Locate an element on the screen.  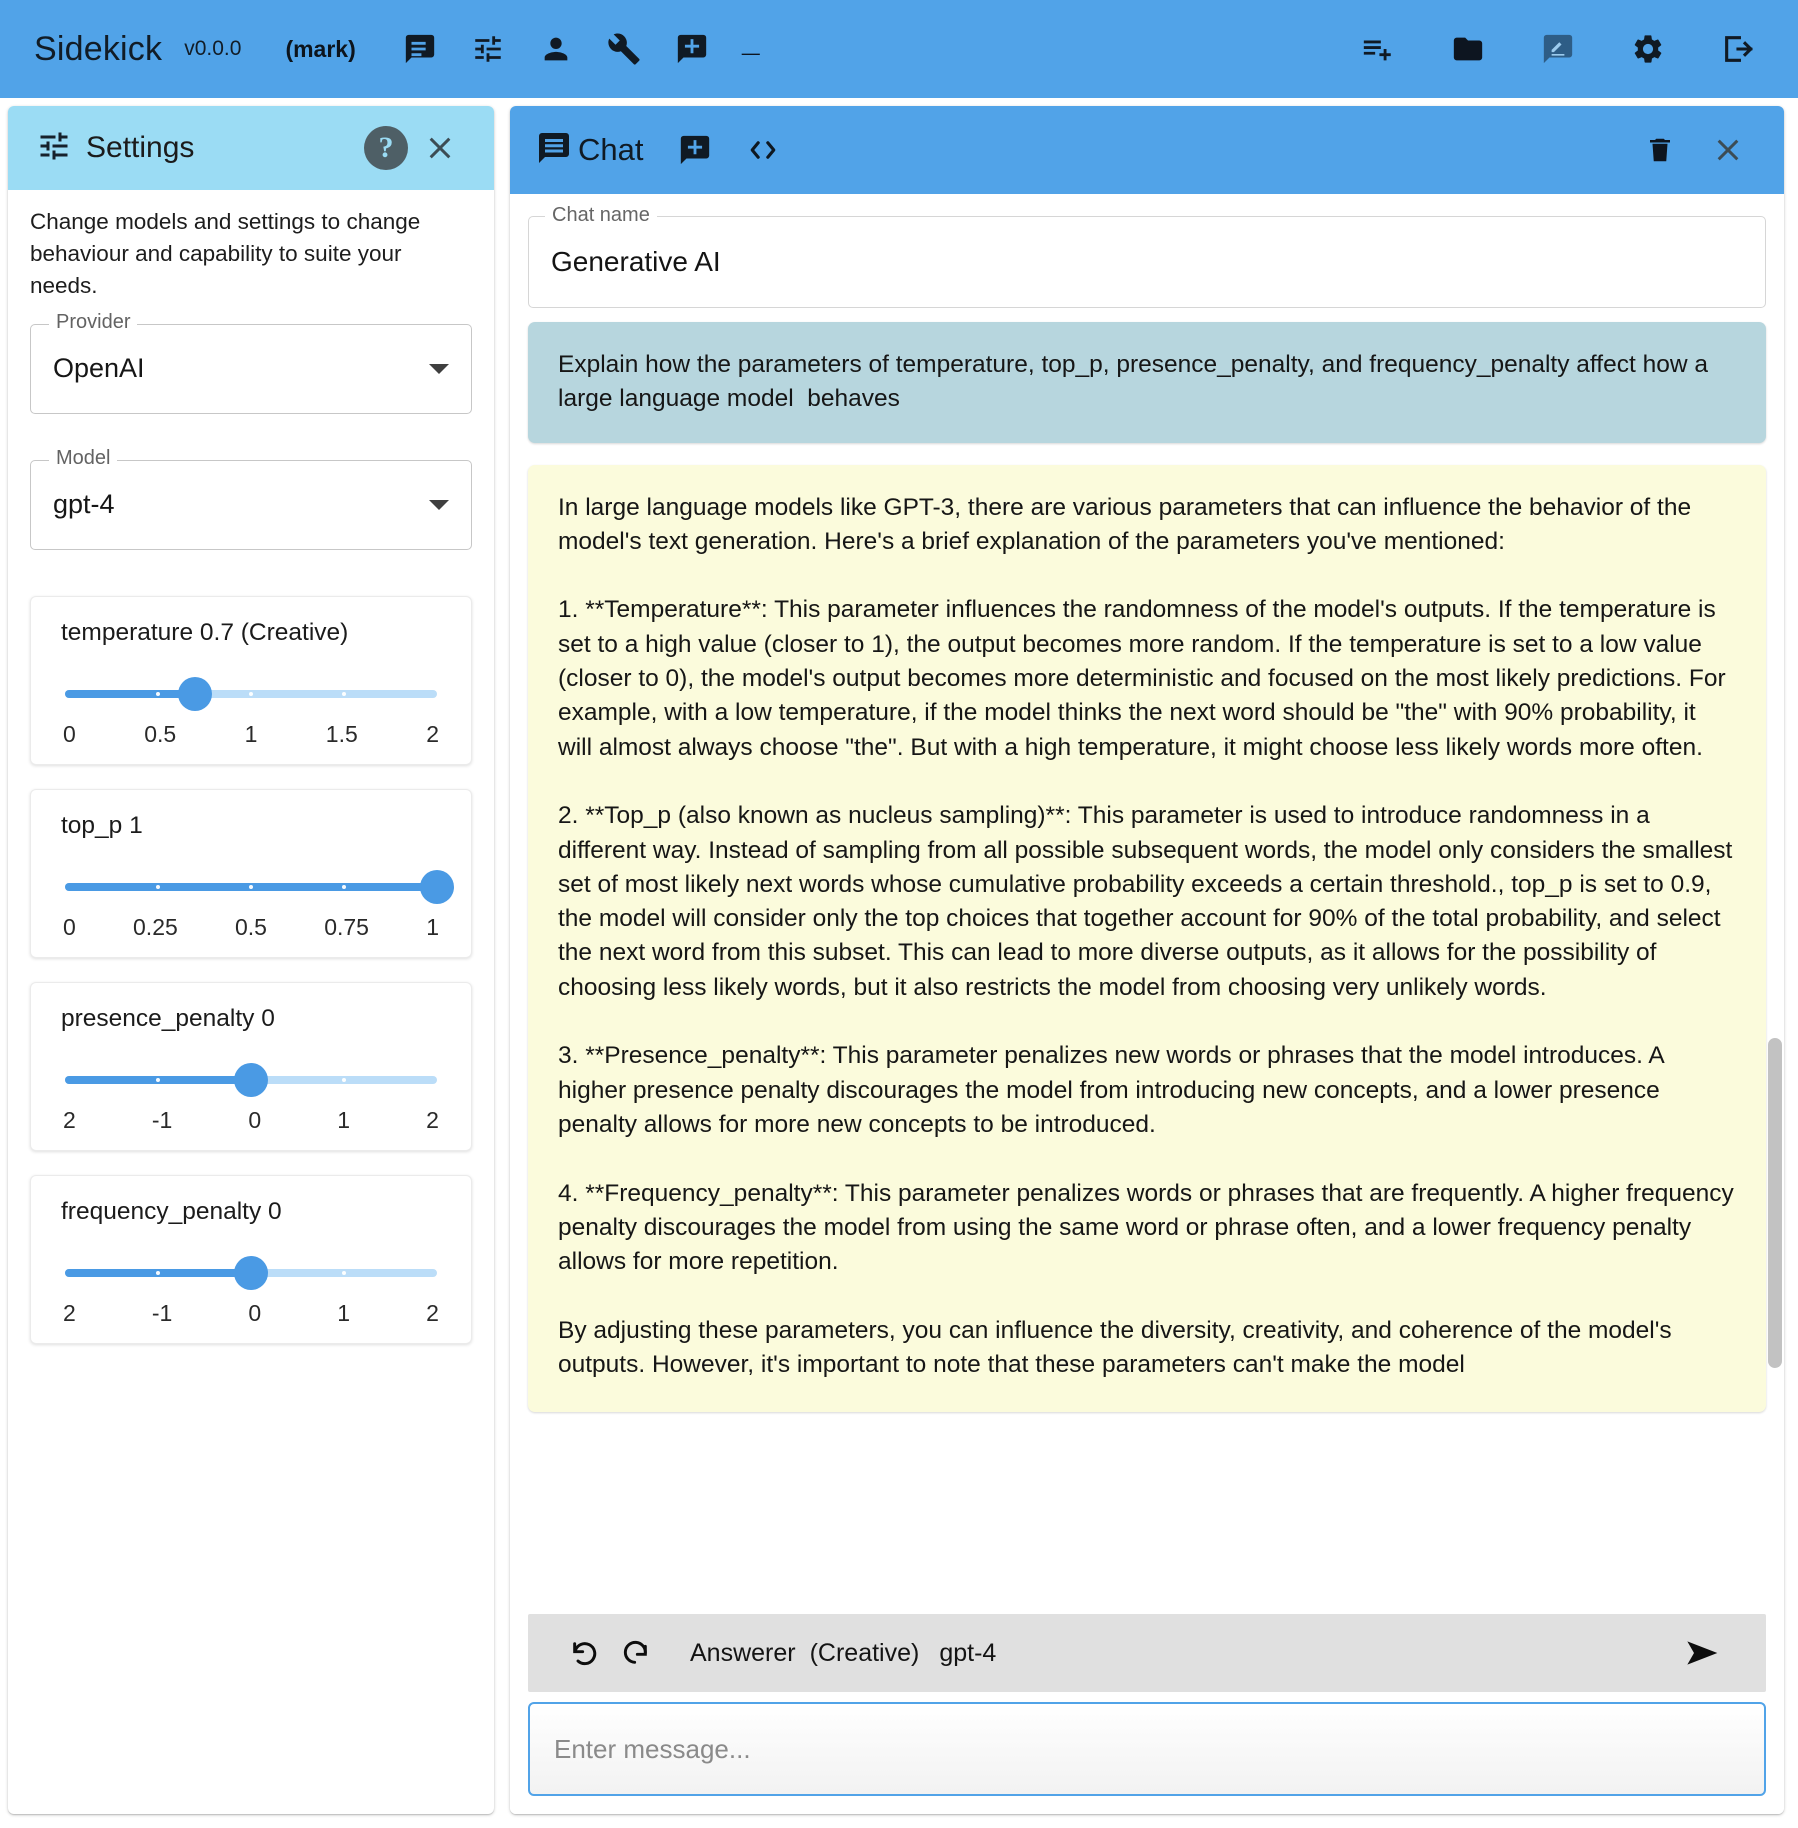
gear-icon is located at coordinates (1648, 49).